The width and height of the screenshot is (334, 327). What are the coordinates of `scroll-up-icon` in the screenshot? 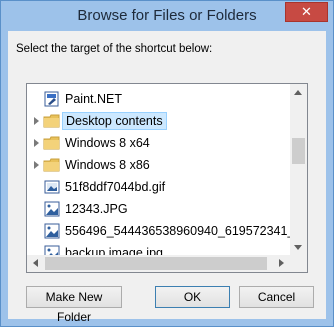 It's located at (298, 92).